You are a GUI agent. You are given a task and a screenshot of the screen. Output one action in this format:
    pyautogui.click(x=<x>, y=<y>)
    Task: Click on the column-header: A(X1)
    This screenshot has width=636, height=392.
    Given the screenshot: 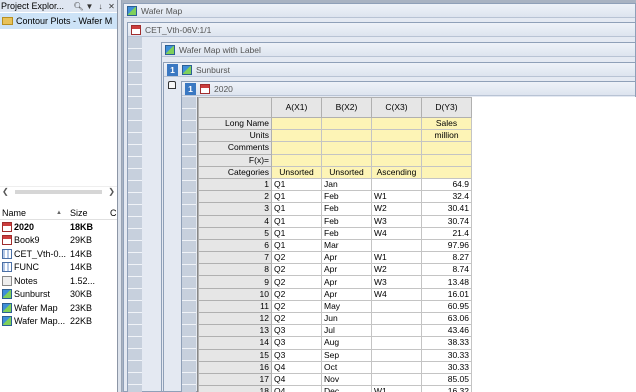 What is the action you would take?
    pyautogui.click(x=296, y=107)
    